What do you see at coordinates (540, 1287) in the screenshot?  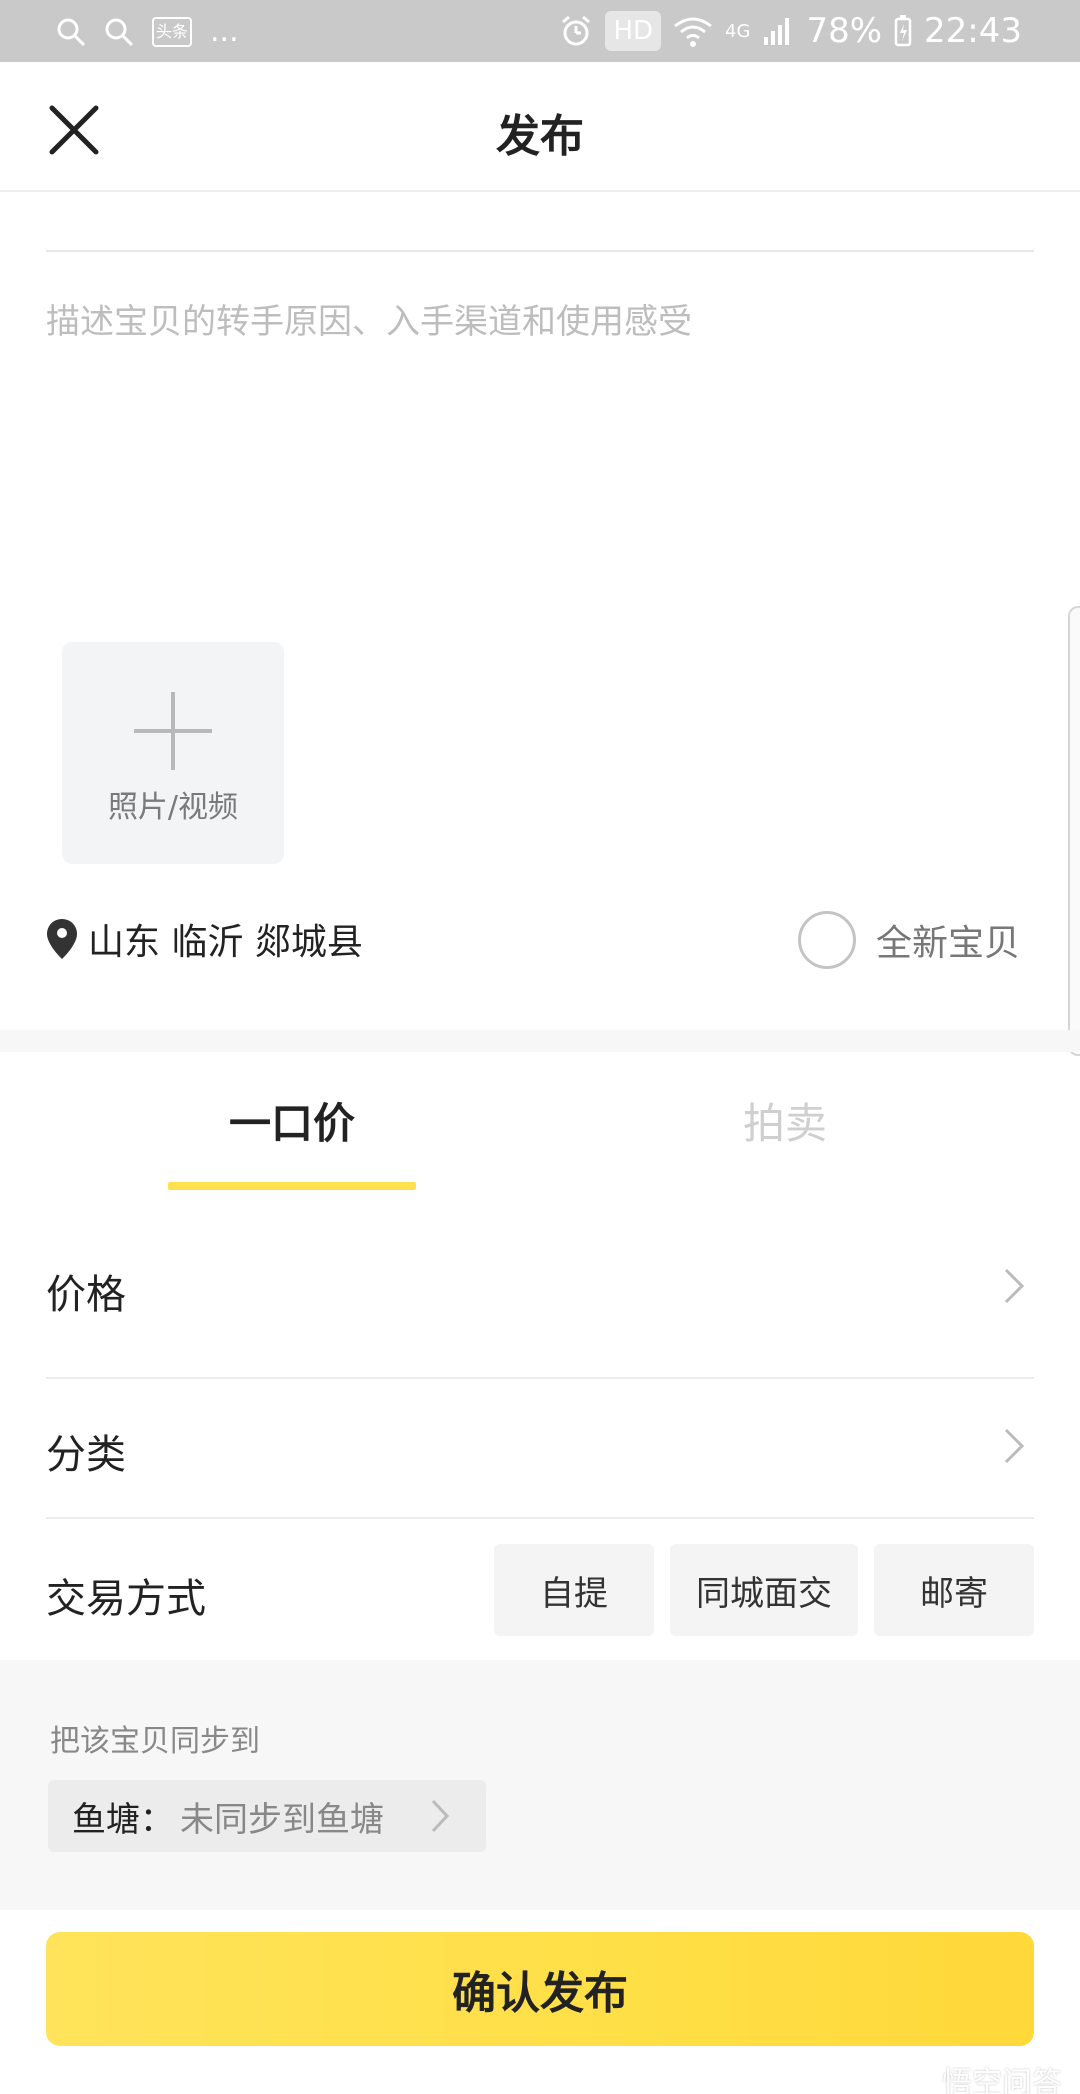 I see `price-row: 价格` at bounding box center [540, 1287].